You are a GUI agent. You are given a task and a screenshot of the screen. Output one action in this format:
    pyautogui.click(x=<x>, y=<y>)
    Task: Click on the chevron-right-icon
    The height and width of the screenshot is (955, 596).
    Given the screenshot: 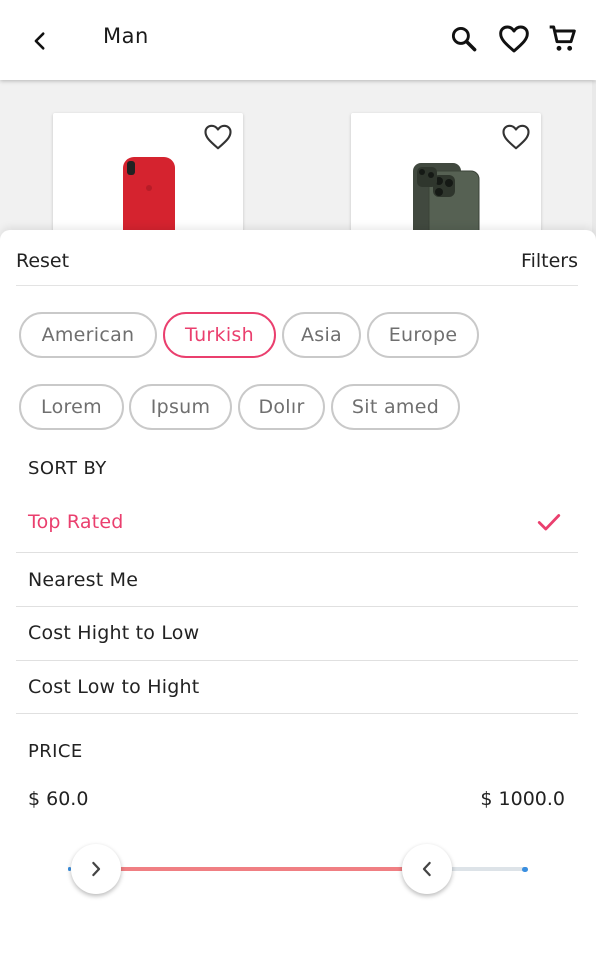 What is the action you would take?
    pyautogui.click(x=95, y=869)
    